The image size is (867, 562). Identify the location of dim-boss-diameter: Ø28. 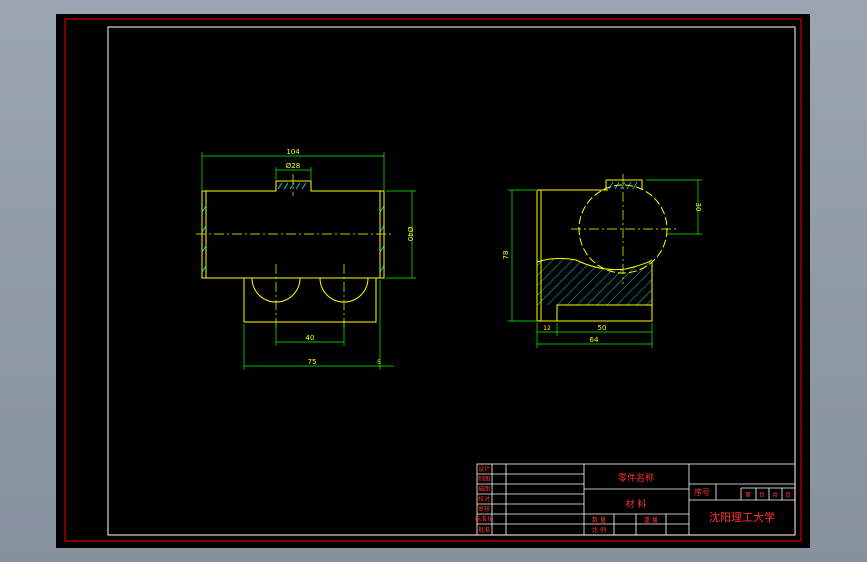
(293, 166).